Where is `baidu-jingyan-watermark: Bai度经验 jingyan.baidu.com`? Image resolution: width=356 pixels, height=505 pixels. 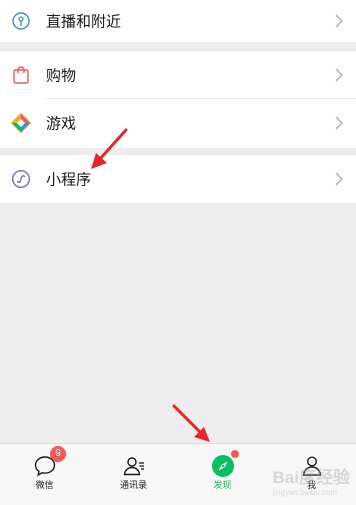 baidu-jingyan-watermark: Bai度经验 jingyan.baidu.com is located at coordinates (311, 480).